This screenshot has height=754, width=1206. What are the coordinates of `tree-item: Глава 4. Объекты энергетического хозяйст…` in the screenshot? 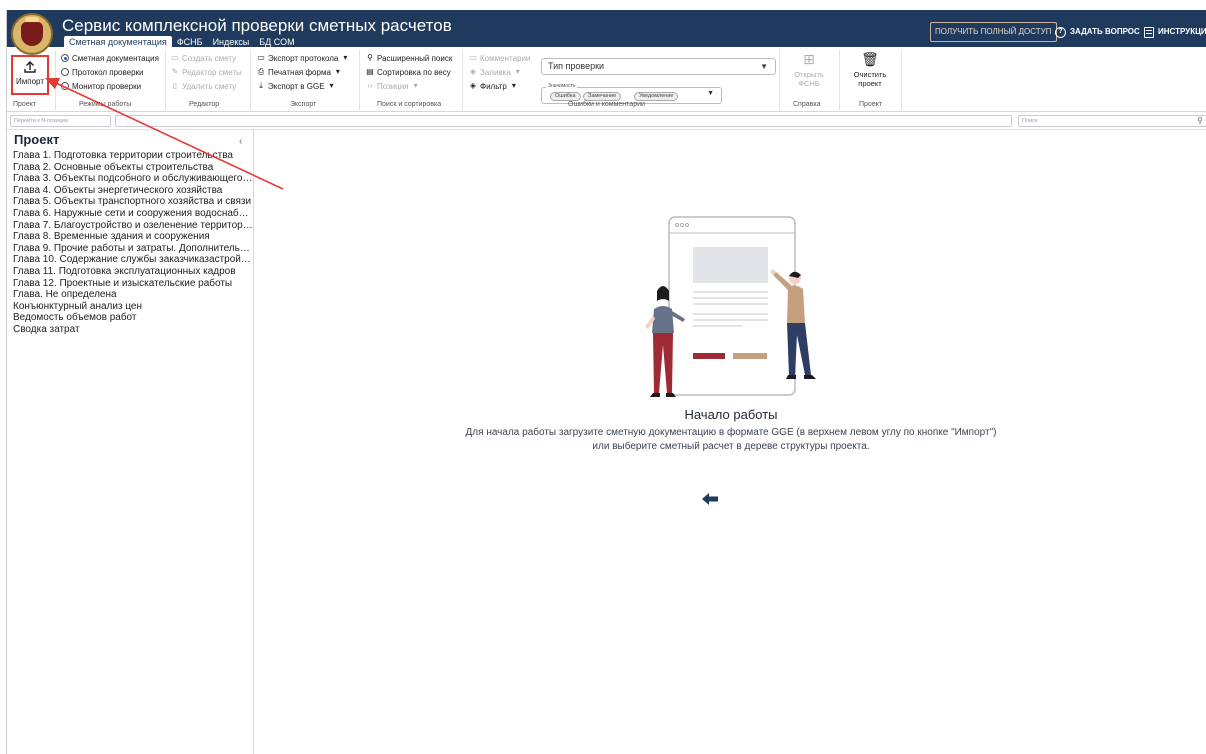 It's located at (133, 191).